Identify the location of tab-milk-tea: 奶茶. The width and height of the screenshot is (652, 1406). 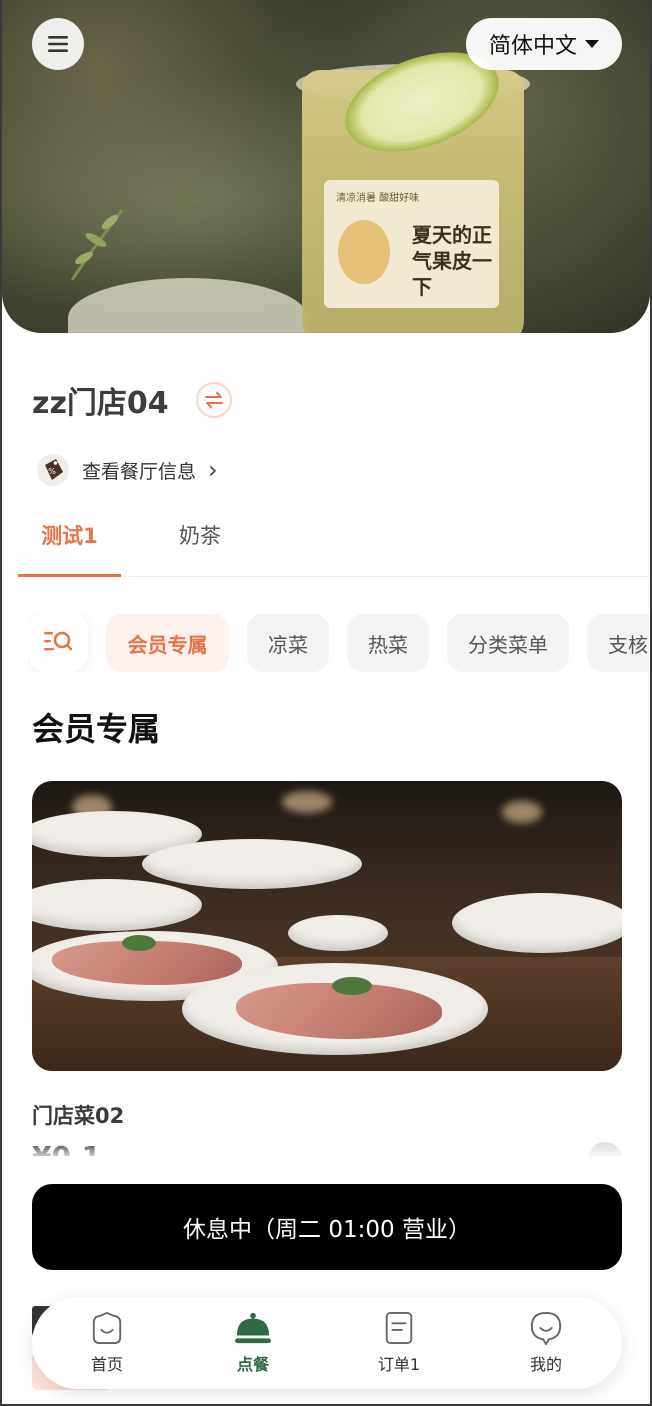
(200, 536).